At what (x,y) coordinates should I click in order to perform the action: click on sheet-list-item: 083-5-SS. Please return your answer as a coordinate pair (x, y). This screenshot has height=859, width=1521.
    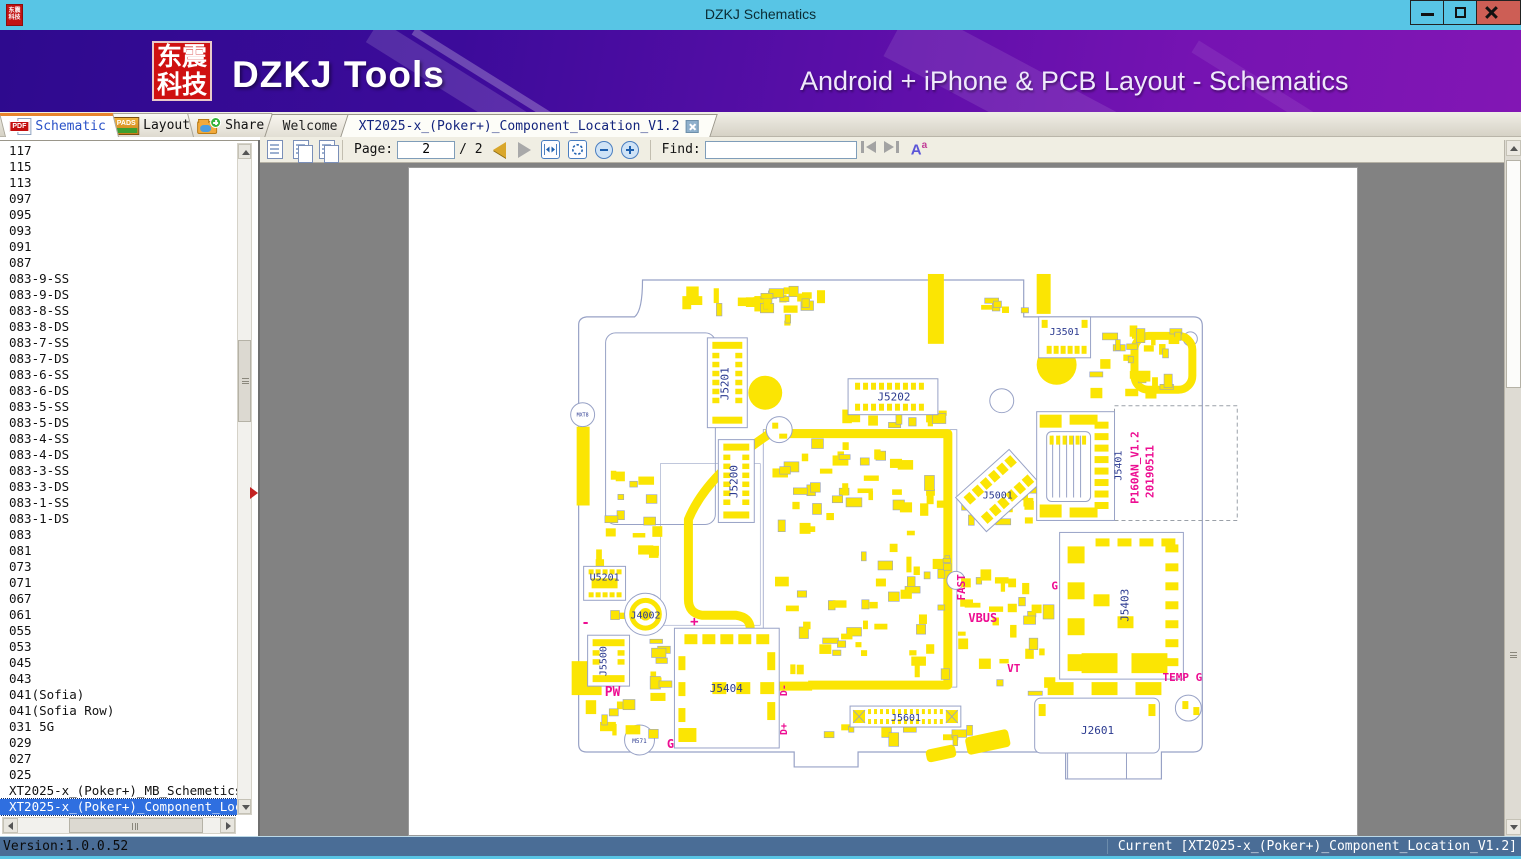
    Looking at the image, I should click on (118, 407).